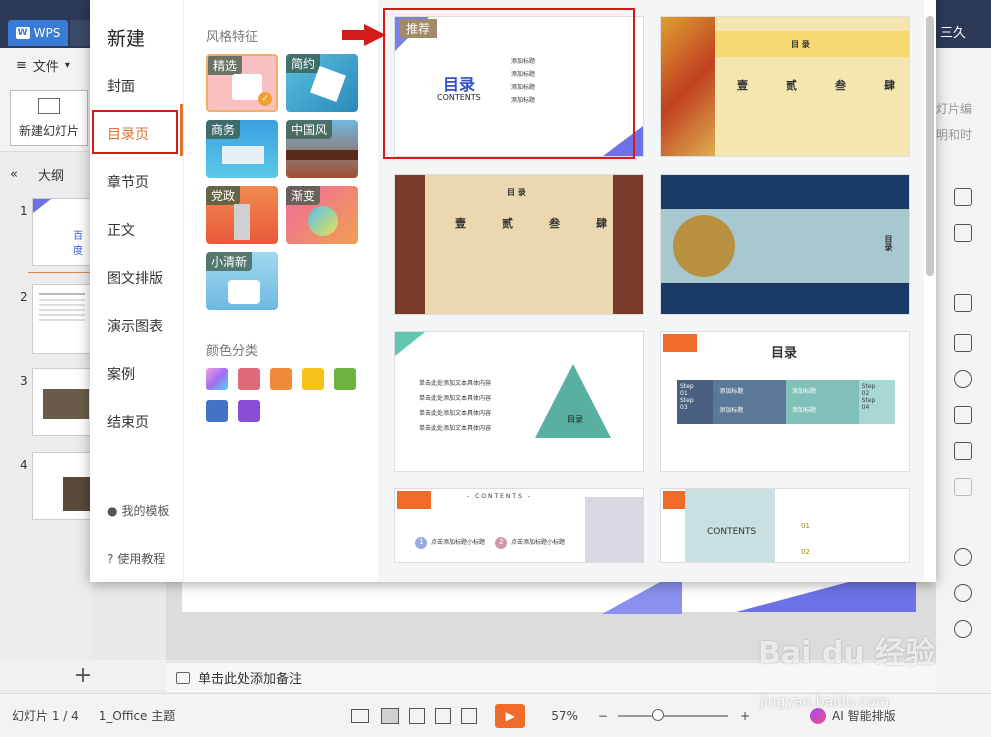 The image size is (991, 737). I want to click on copy-icon, so click(963, 233).